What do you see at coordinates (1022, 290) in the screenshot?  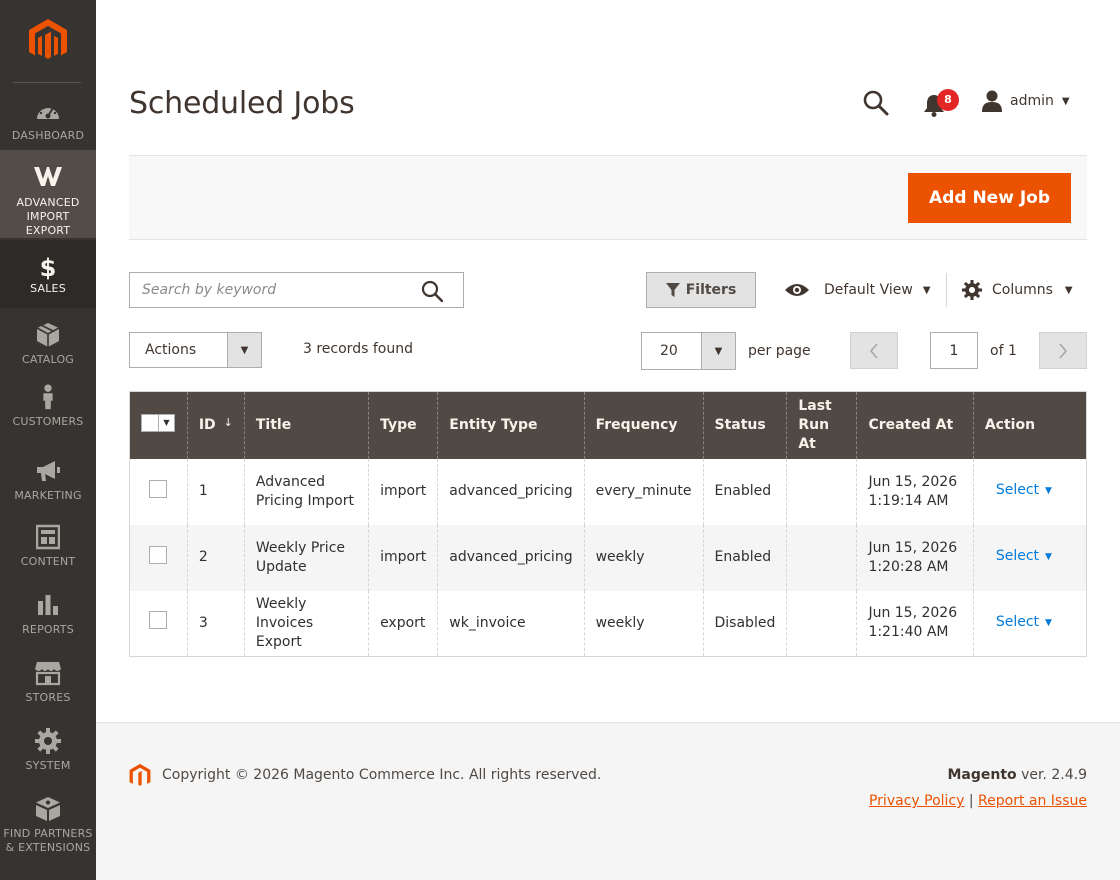 I see `columns-label: Columns` at bounding box center [1022, 290].